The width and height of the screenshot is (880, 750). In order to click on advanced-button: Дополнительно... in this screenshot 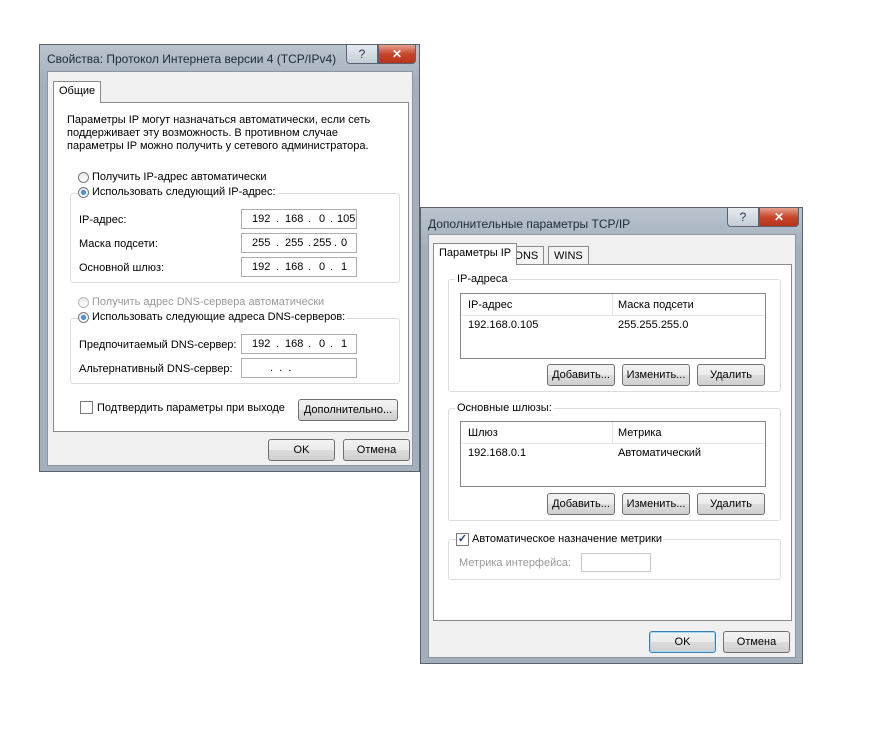, I will do `click(348, 410)`.